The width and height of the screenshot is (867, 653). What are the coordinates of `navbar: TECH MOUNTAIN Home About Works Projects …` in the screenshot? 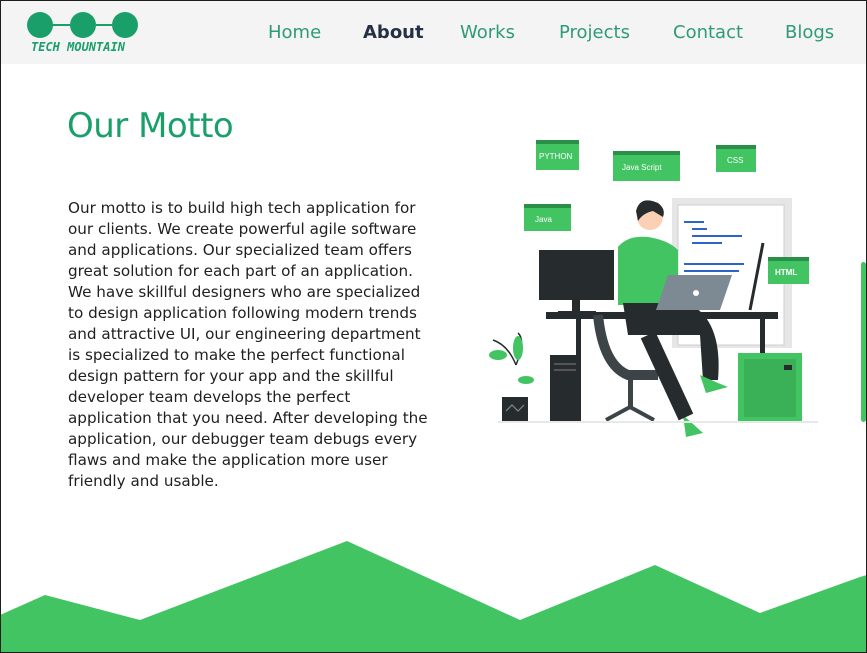 It's located at (433, 32).